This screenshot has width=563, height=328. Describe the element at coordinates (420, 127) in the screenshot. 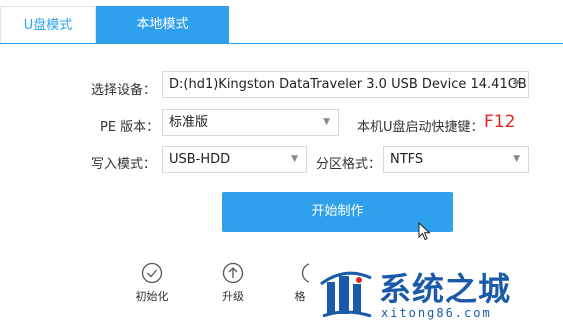

I see `hotkey-label: 本机U盘启动快捷键：` at that location.